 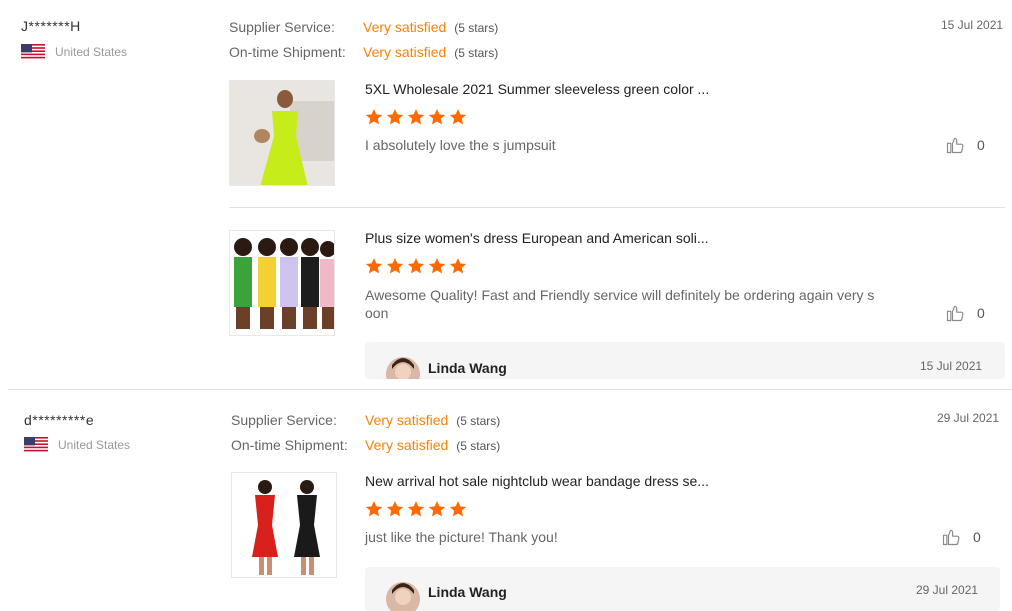 What do you see at coordinates (682, 589) in the screenshot?
I see `seller-reply: Linda Wang 29 Jul 2021` at bounding box center [682, 589].